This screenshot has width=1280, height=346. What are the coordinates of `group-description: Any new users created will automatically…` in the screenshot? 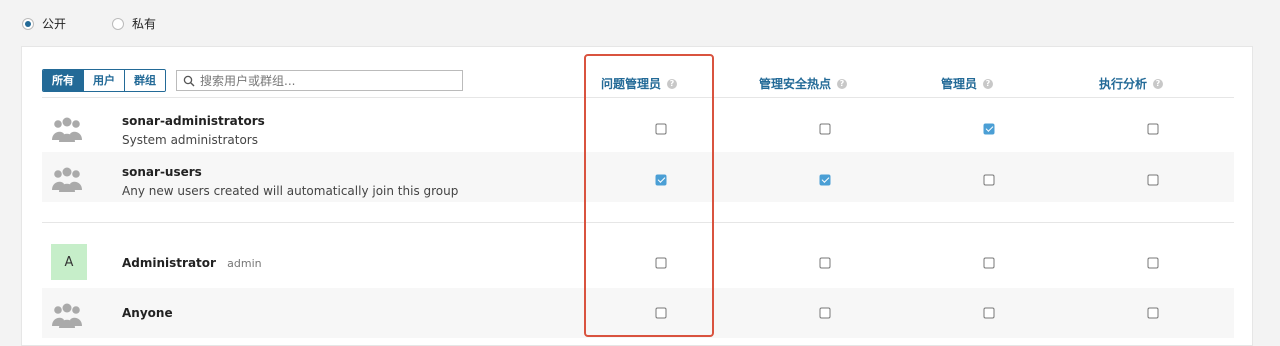 It's located at (290, 191).